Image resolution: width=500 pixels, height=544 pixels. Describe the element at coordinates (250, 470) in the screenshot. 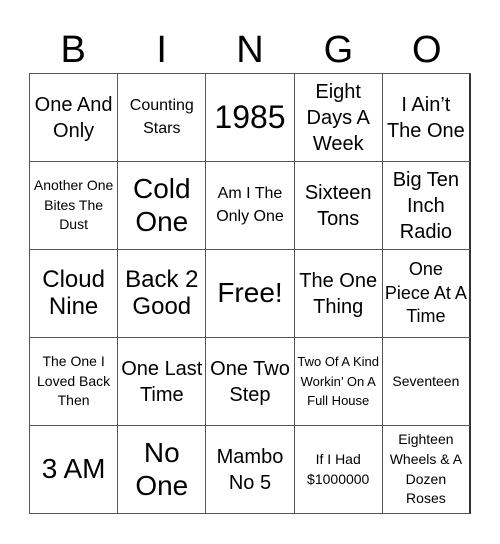

I see `bingo-cell: Mambo No 5` at that location.